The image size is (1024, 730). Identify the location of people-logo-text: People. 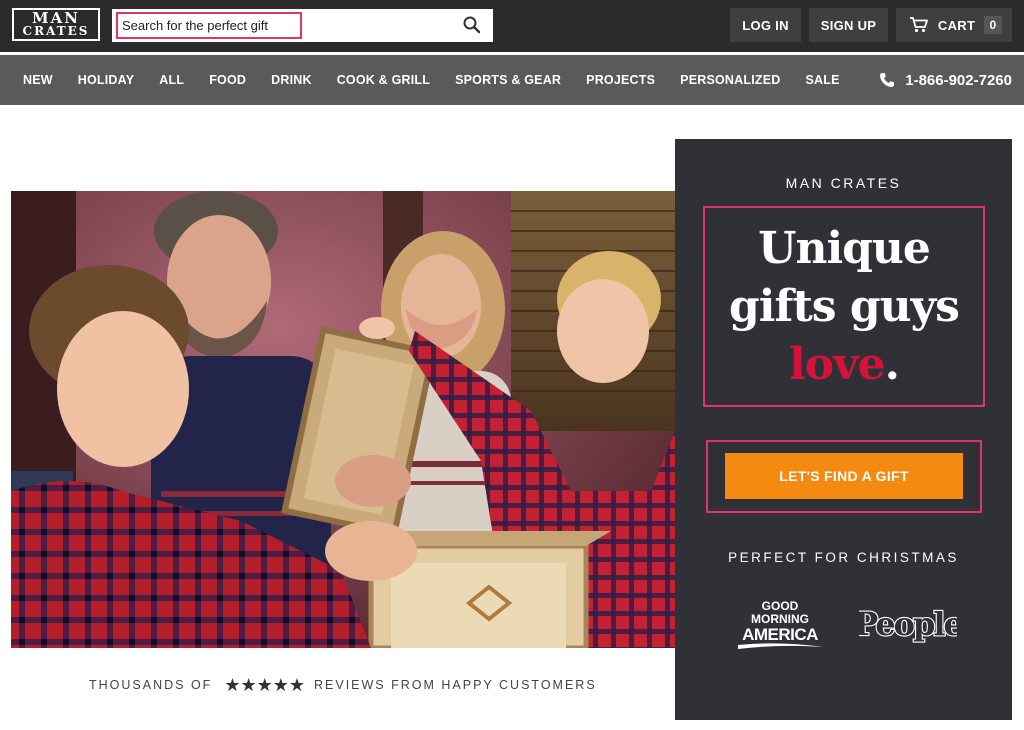
(908, 624).